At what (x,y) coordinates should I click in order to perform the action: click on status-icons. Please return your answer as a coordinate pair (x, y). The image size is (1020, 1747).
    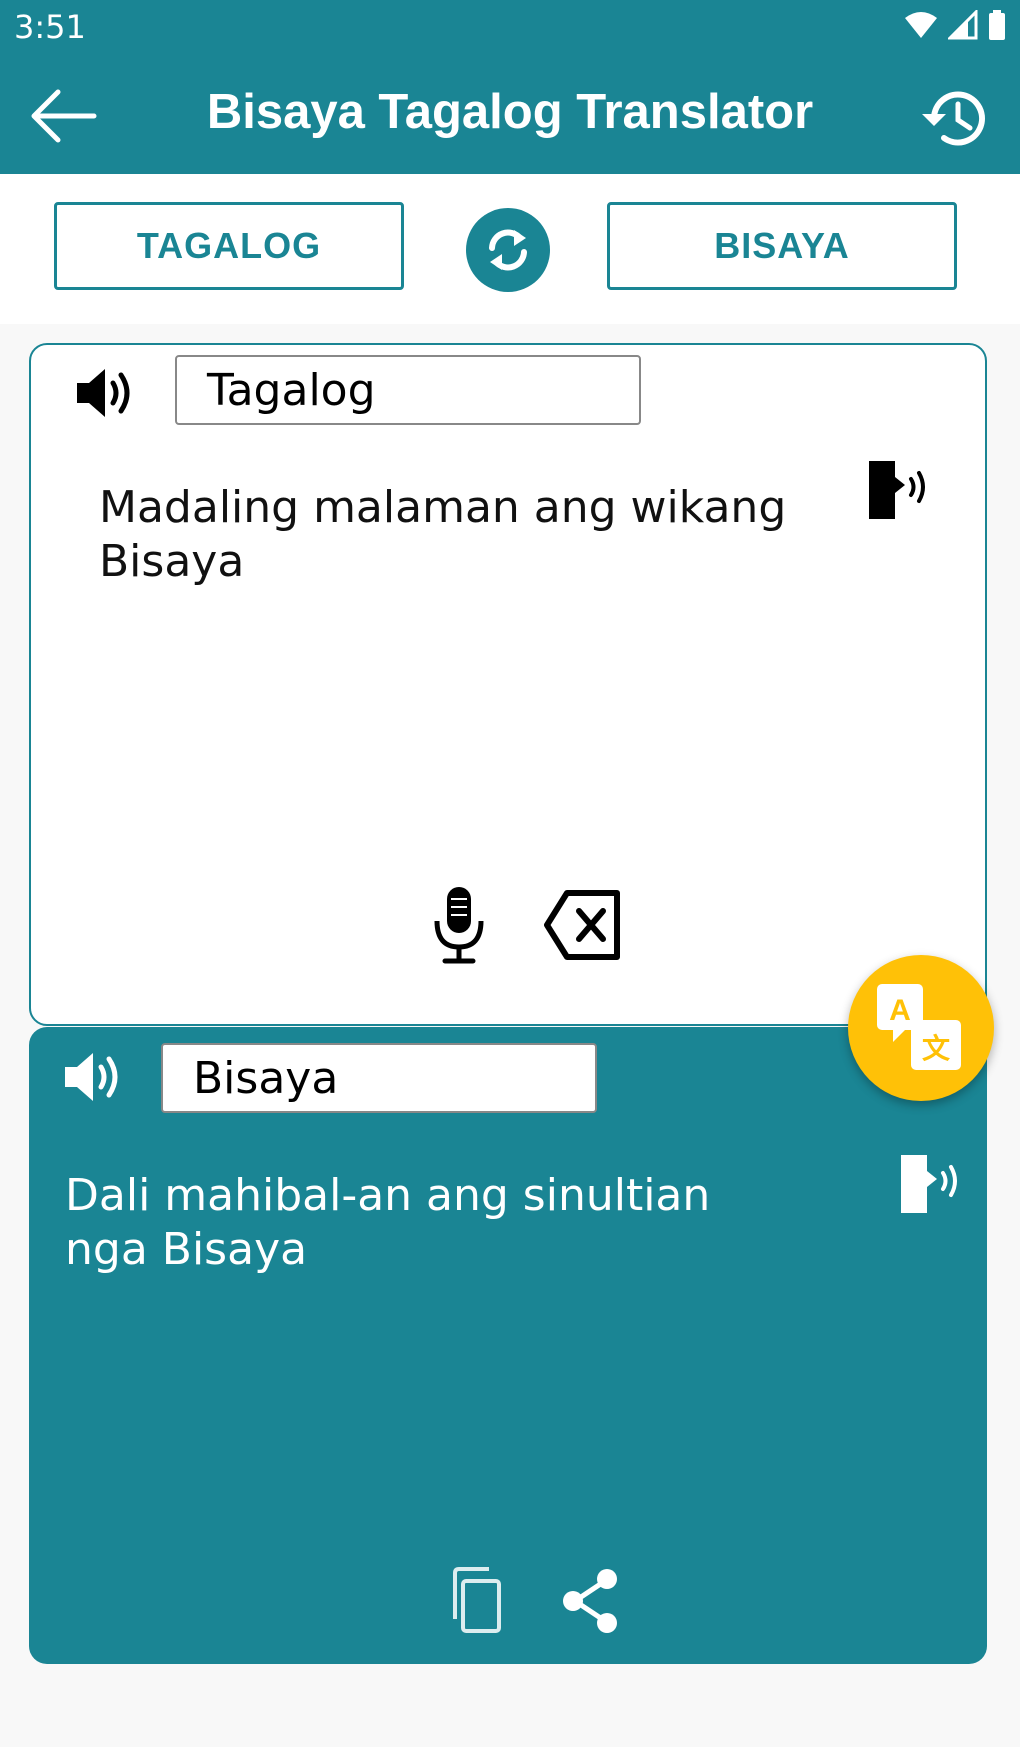
    Looking at the image, I should click on (955, 25).